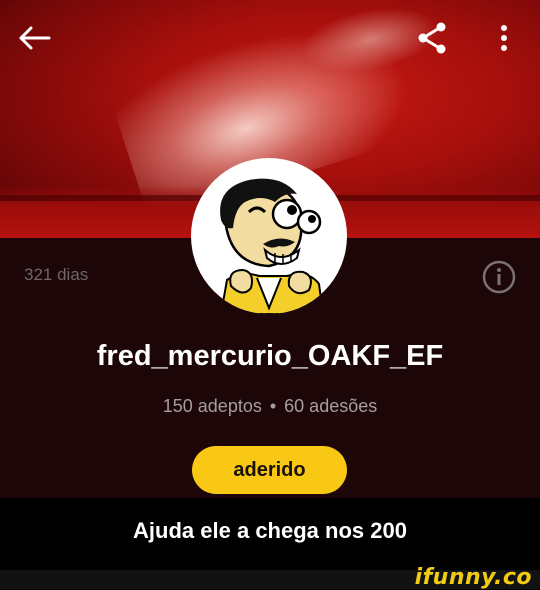 The image size is (540, 590). I want to click on meme-face-avatar-image, so click(272, 246).